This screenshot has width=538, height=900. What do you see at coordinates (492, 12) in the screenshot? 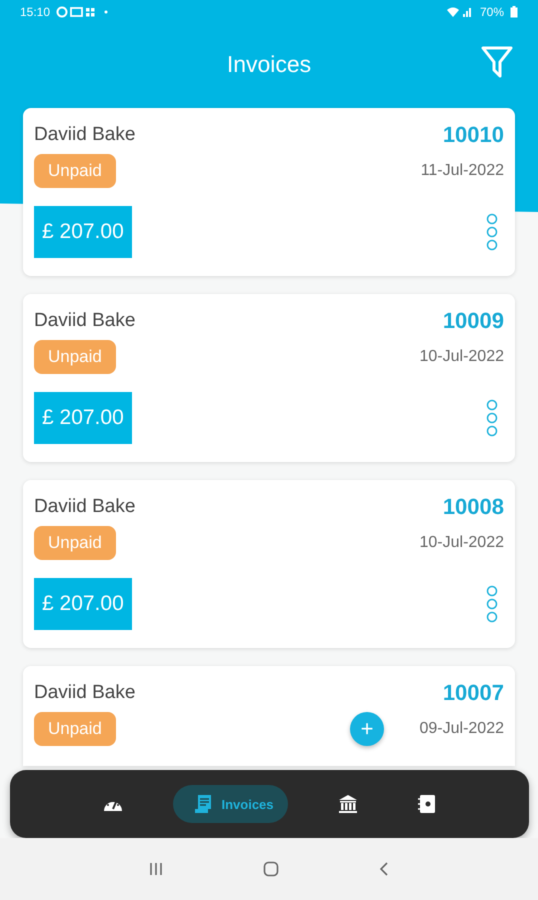
I see `battery-level: 70%` at bounding box center [492, 12].